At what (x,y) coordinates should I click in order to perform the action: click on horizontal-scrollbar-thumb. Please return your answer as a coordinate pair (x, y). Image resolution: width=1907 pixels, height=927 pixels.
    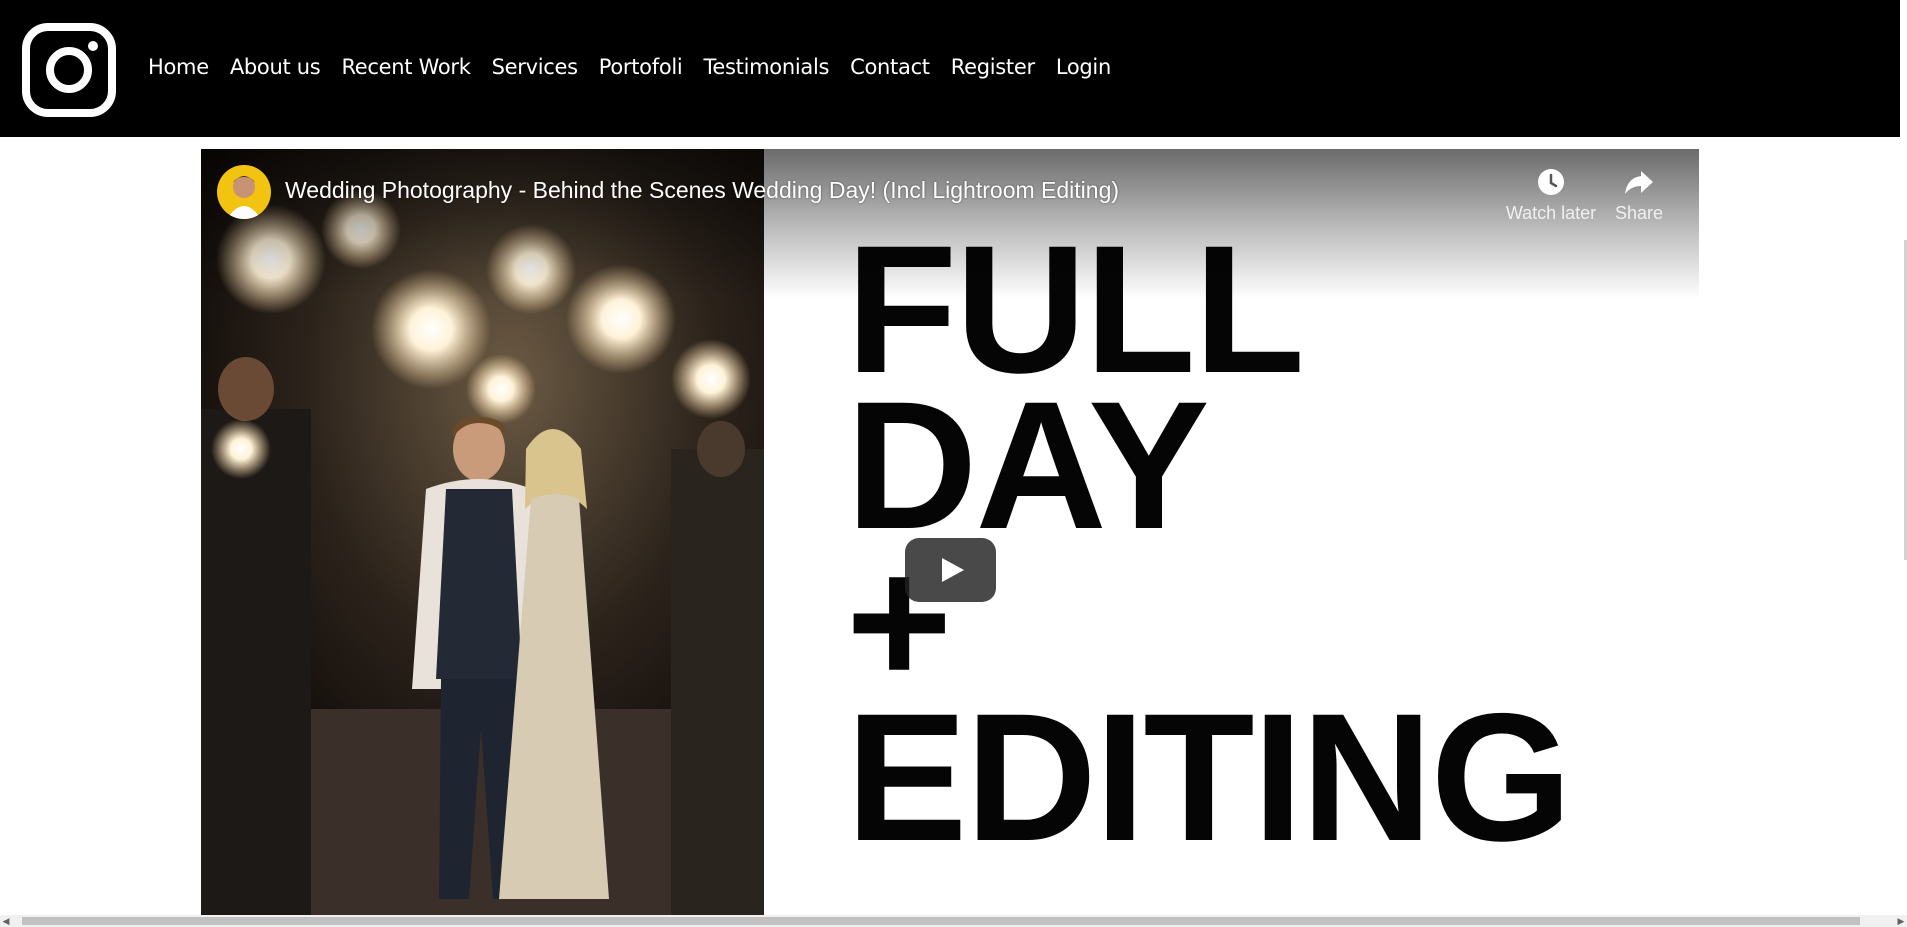
    Looking at the image, I should click on (941, 921).